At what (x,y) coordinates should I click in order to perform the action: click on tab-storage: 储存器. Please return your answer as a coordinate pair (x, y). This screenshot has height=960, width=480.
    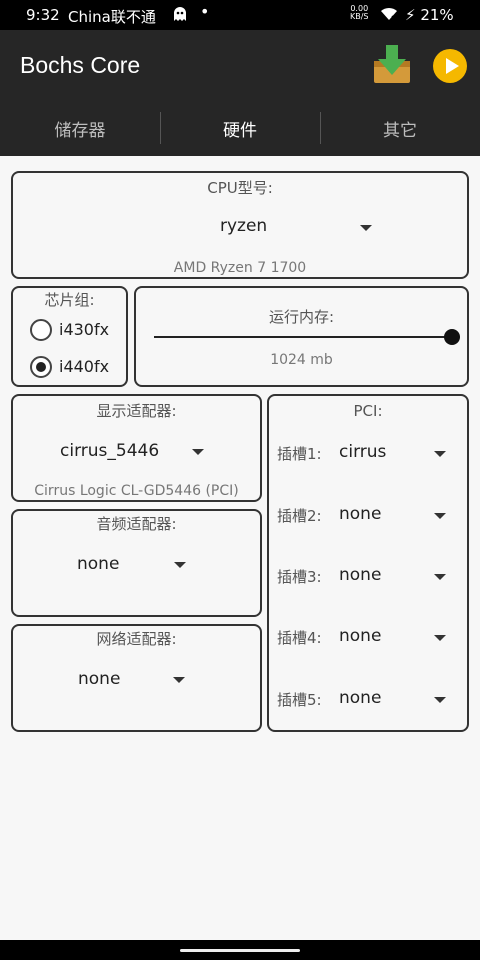
    Looking at the image, I should click on (80, 128).